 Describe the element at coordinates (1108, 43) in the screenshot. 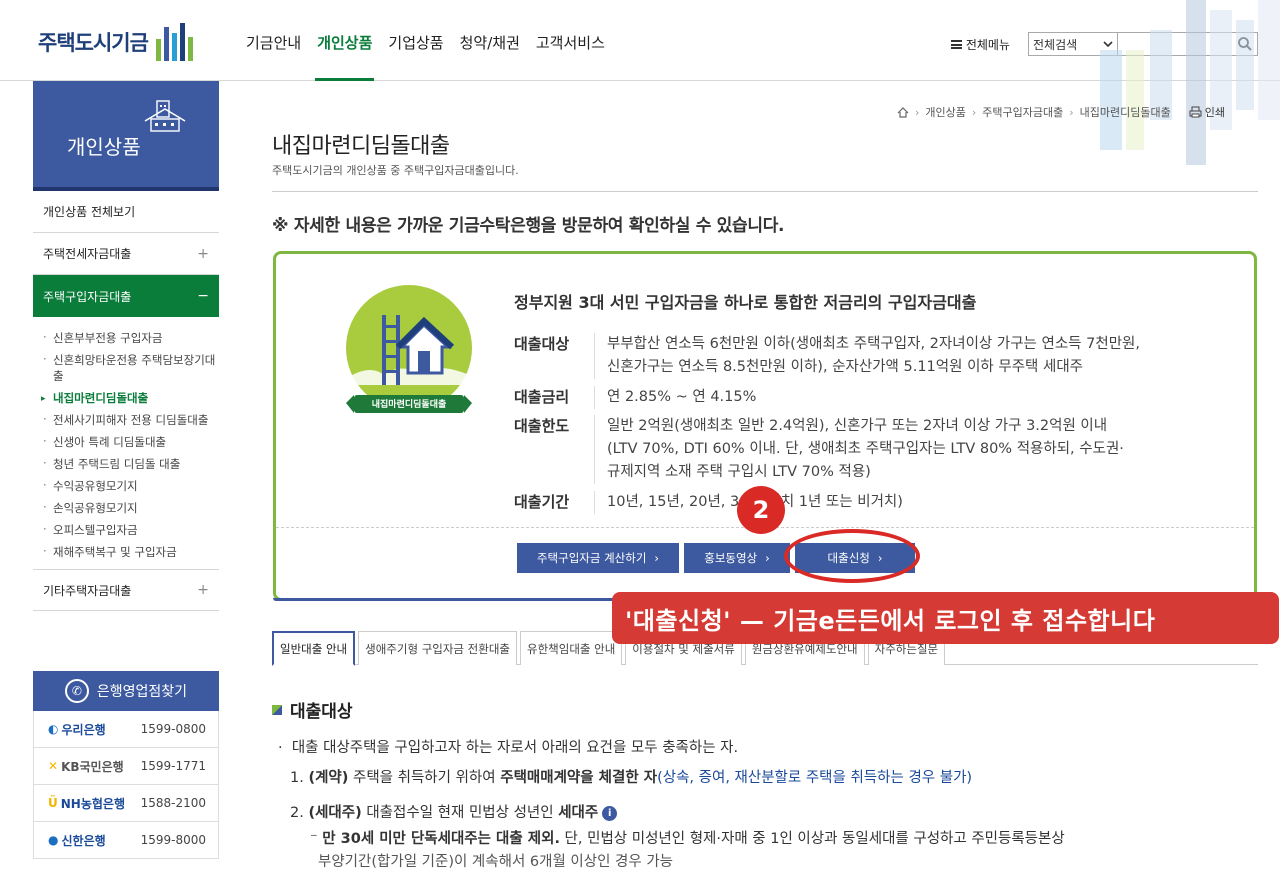

I see `chevron-down-icon` at that location.